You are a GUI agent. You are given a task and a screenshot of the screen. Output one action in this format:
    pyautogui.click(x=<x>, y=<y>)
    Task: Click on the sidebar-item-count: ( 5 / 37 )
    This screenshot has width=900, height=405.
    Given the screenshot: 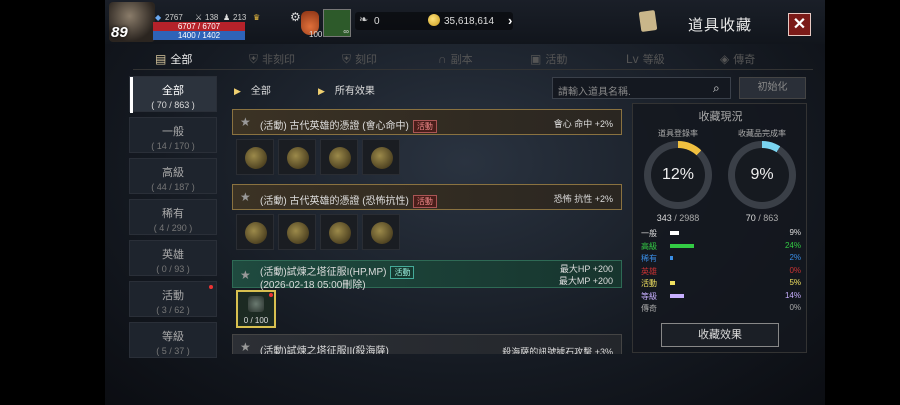 What is the action you would take?
    pyautogui.click(x=173, y=351)
    